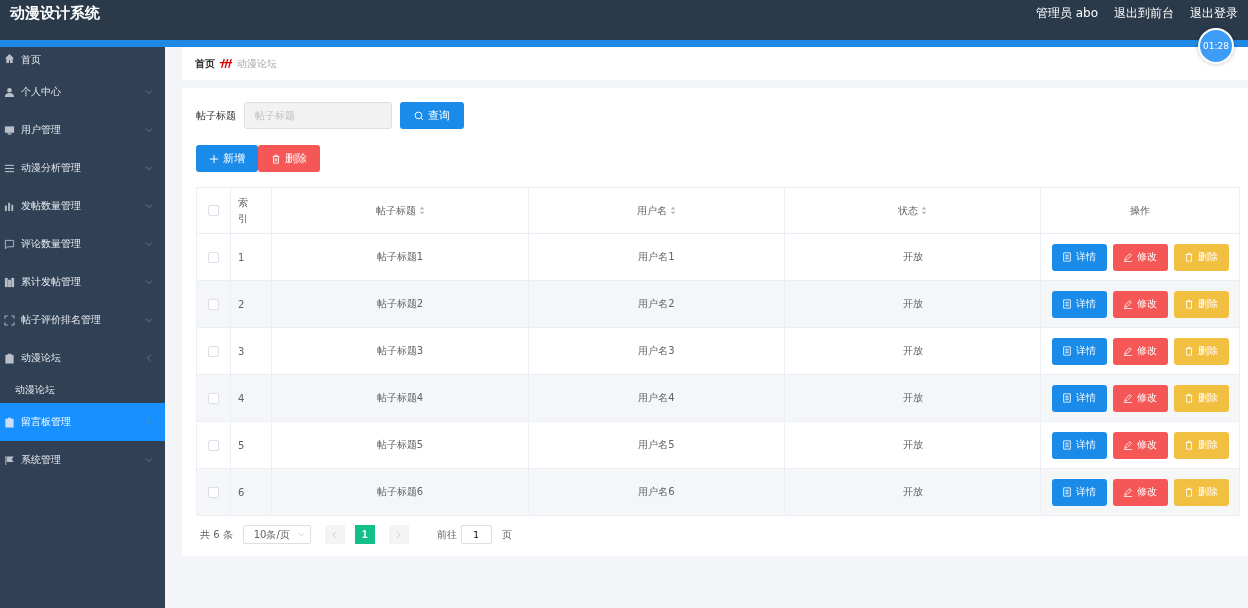 The width and height of the screenshot is (1248, 608). I want to click on header-link: 退出登录, so click(1214, 13).